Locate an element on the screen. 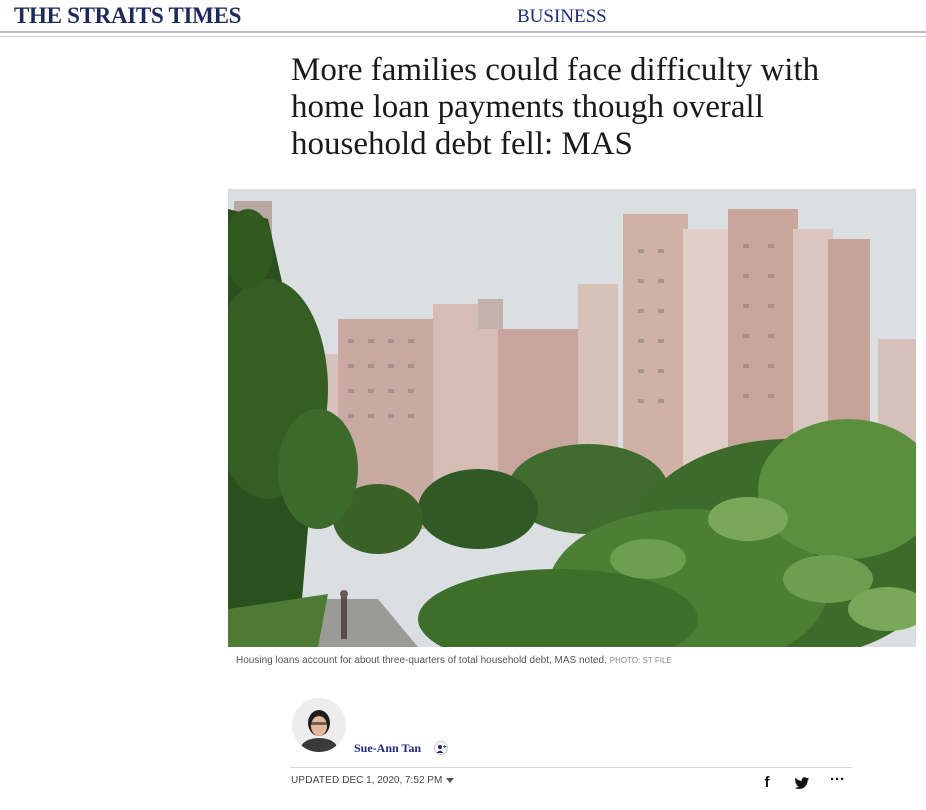  masthead-rule is located at coordinates (463, 32).